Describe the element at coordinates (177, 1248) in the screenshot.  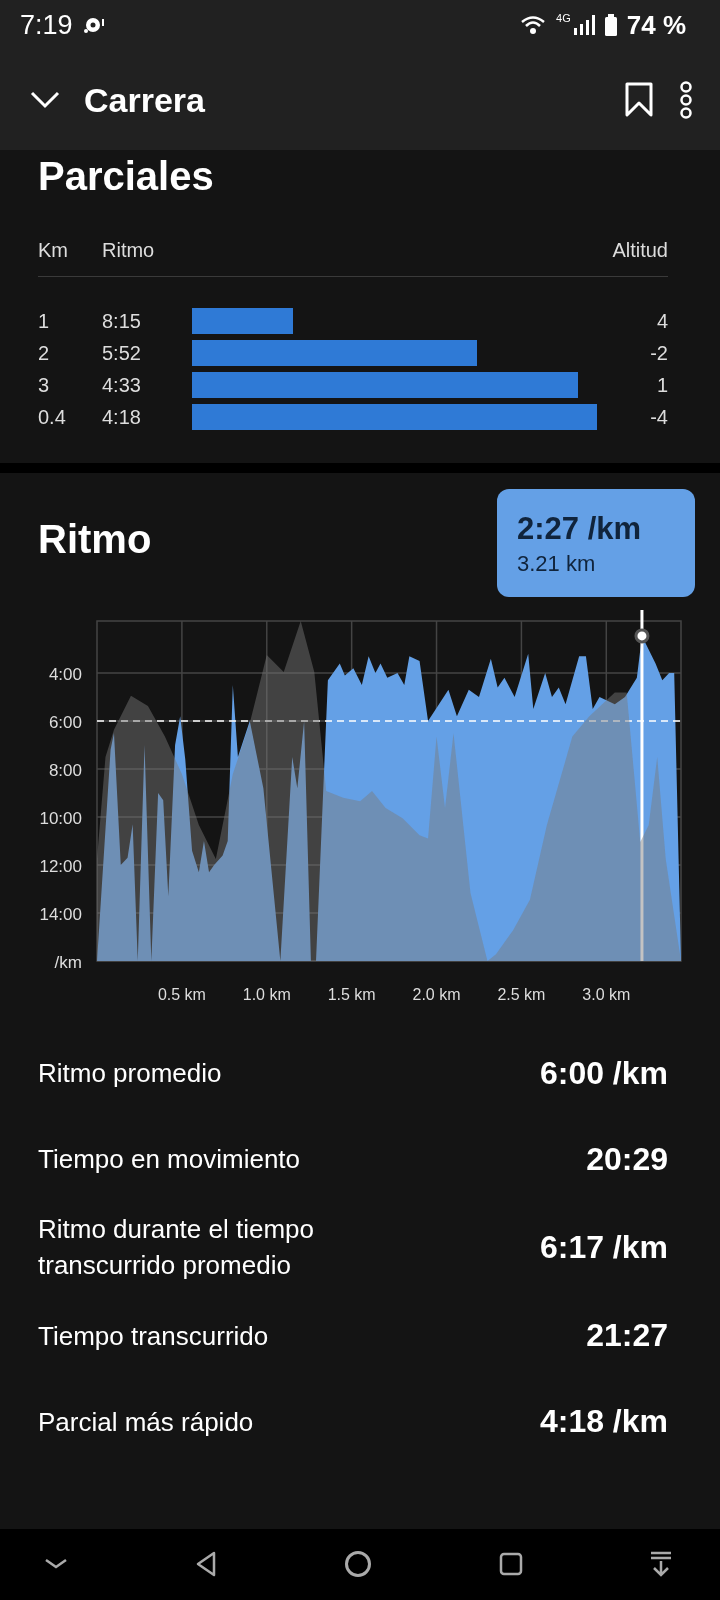
I see `stat-label: Ritmo durante el tiempo transcurrido promedio` at that location.